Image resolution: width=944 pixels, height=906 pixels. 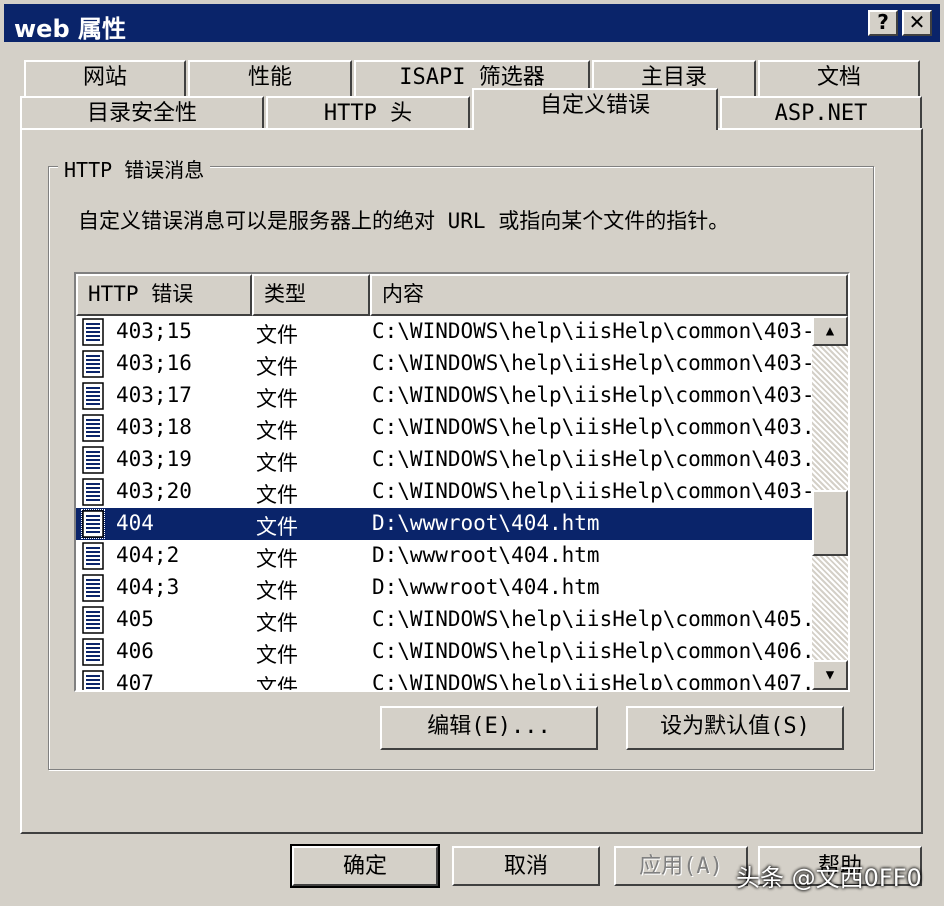 What do you see at coordinates (830, 675) in the screenshot?
I see `scroll-down-button: ▼` at bounding box center [830, 675].